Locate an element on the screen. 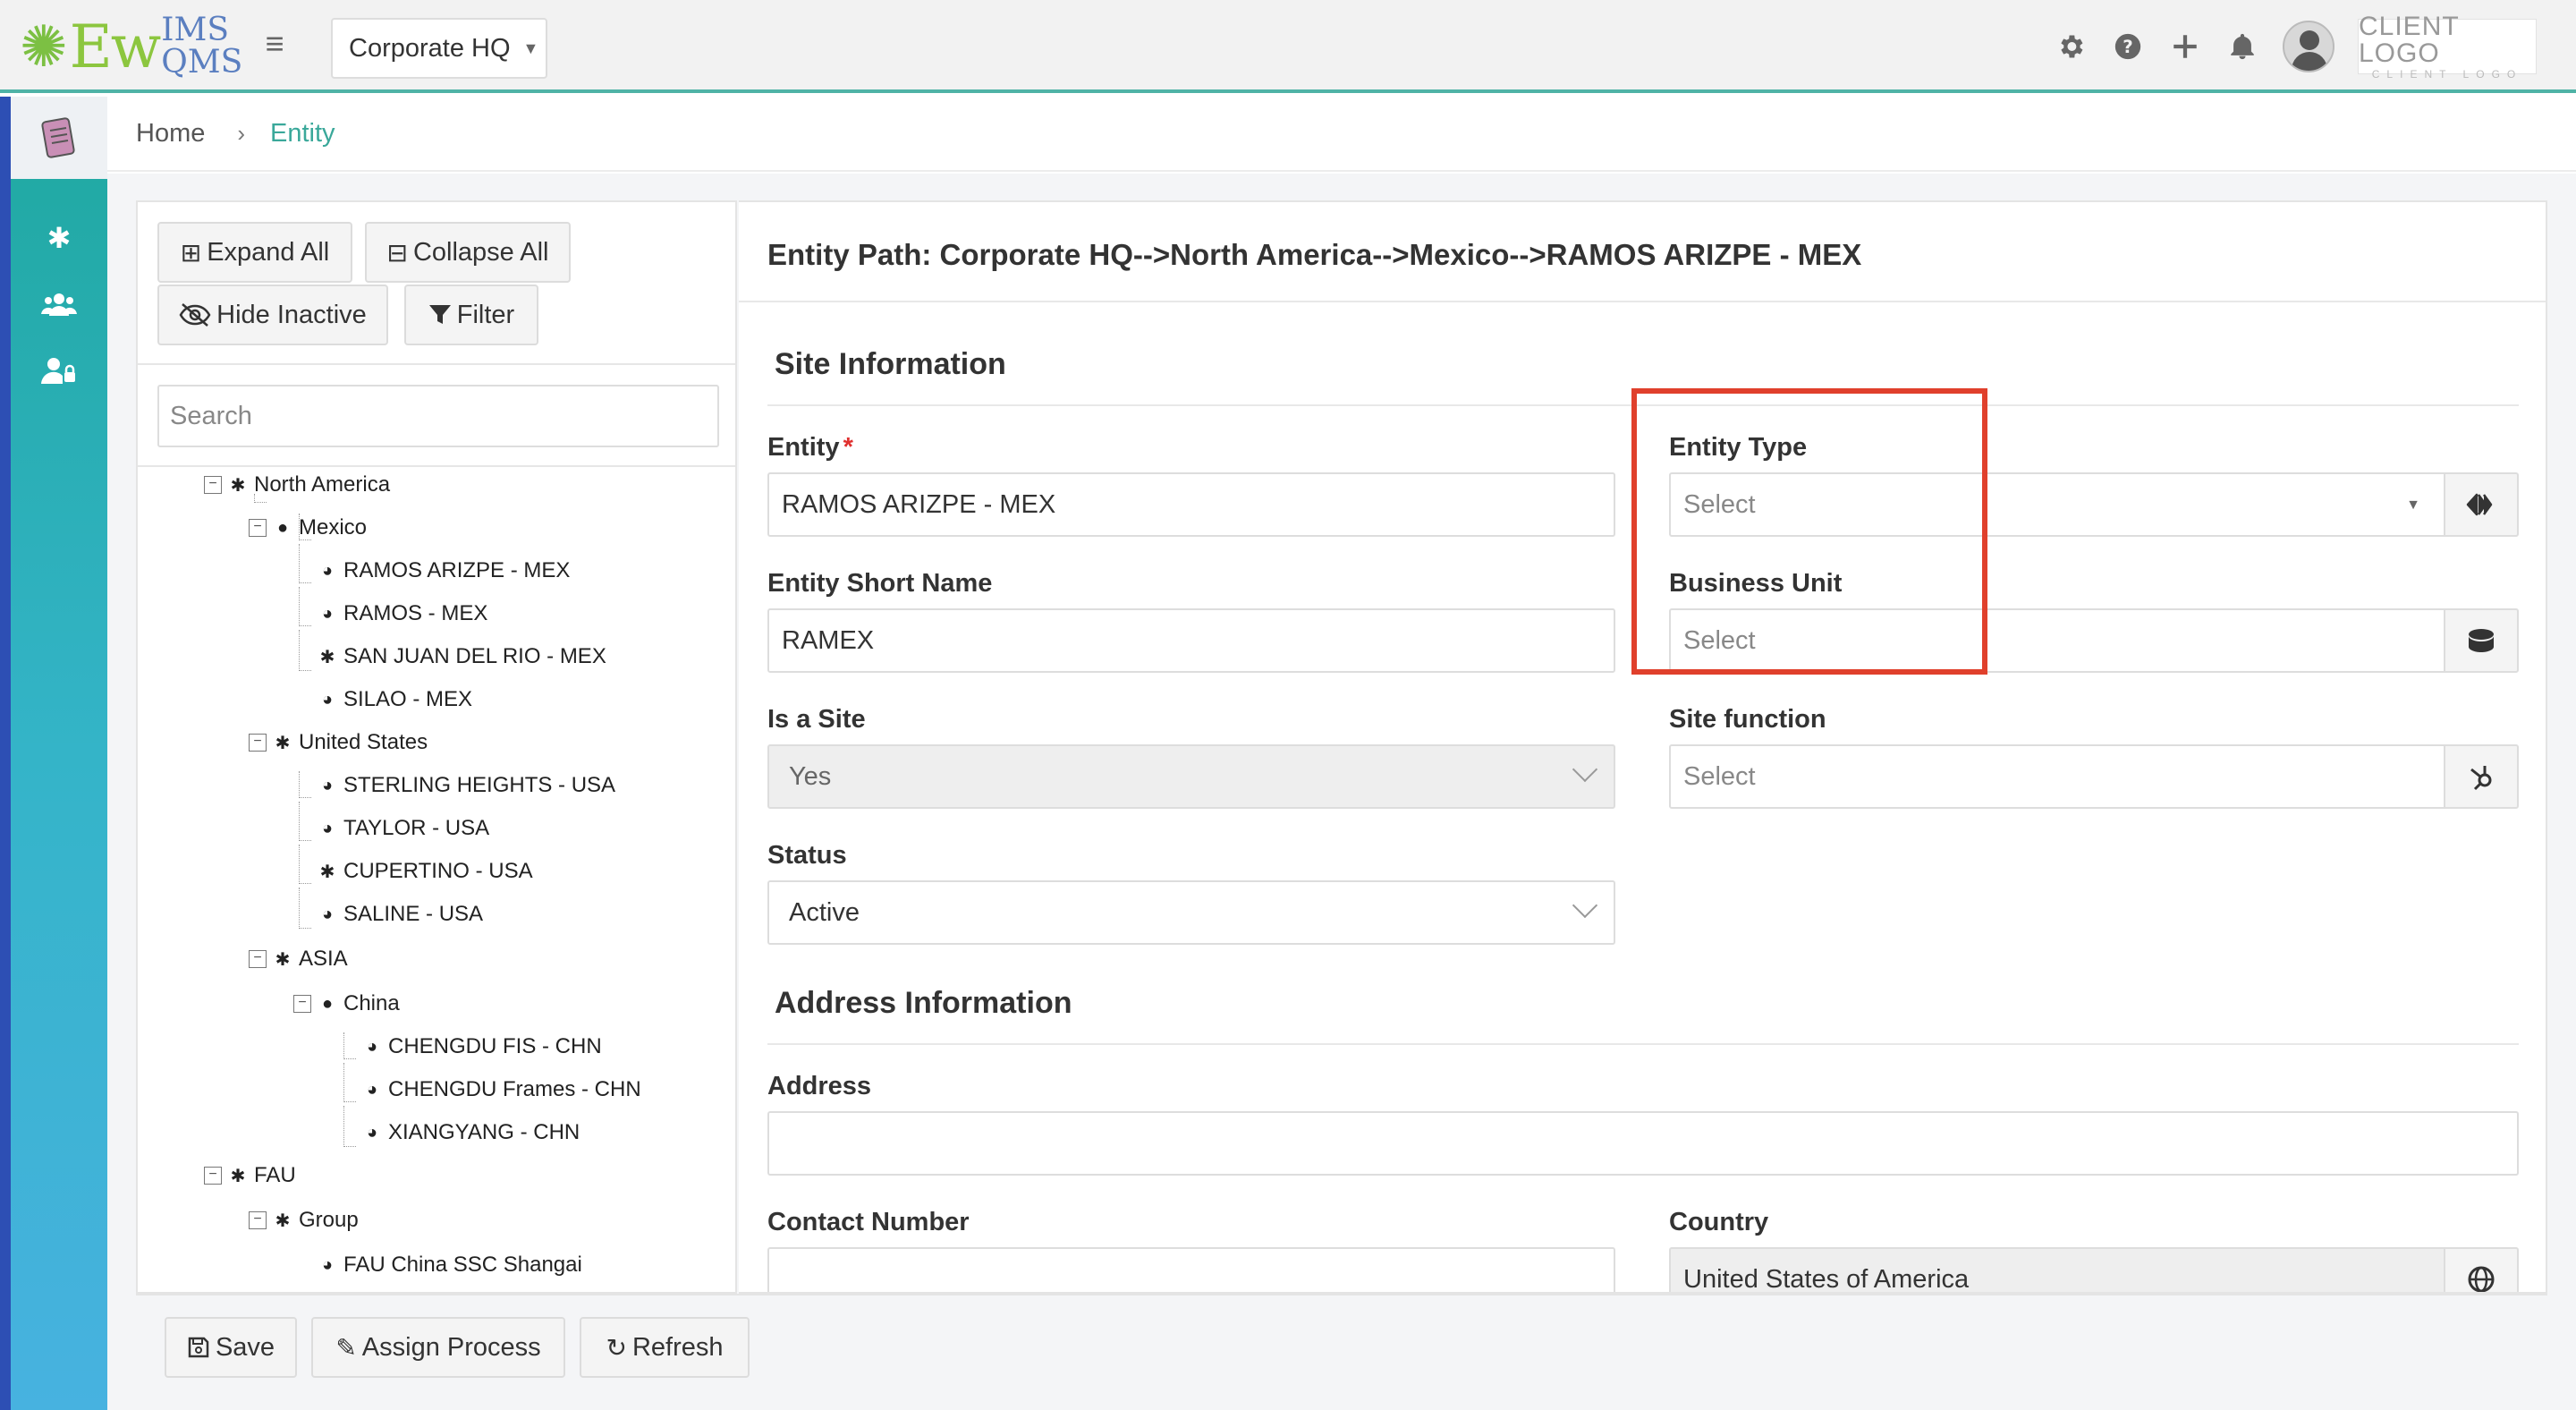  avatar-body is located at coordinates (2309, 62).